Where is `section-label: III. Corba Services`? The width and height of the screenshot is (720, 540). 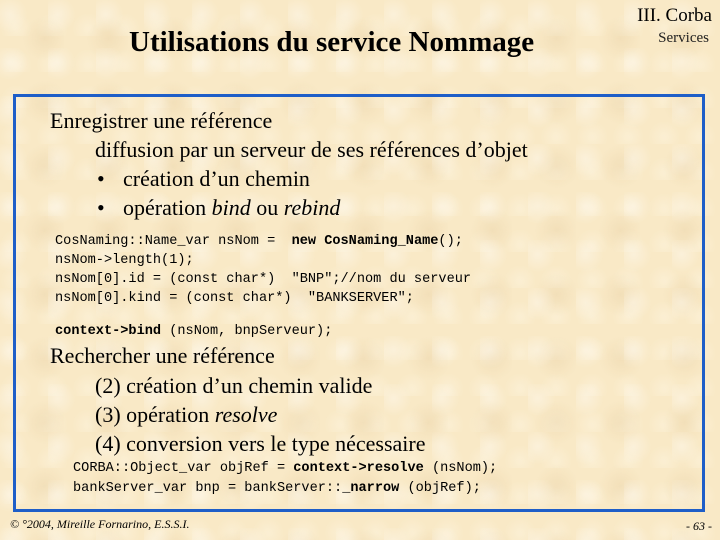 section-label: III. Corba Services is located at coordinates (674, 26).